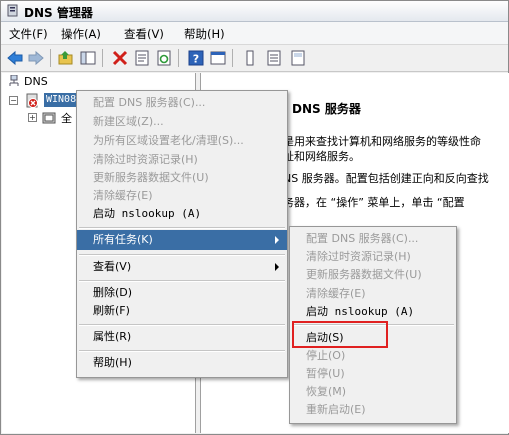 Image resolution: width=509 pixels, height=435 pixels. I want to click on console-tree-icon, so click(88, 58).